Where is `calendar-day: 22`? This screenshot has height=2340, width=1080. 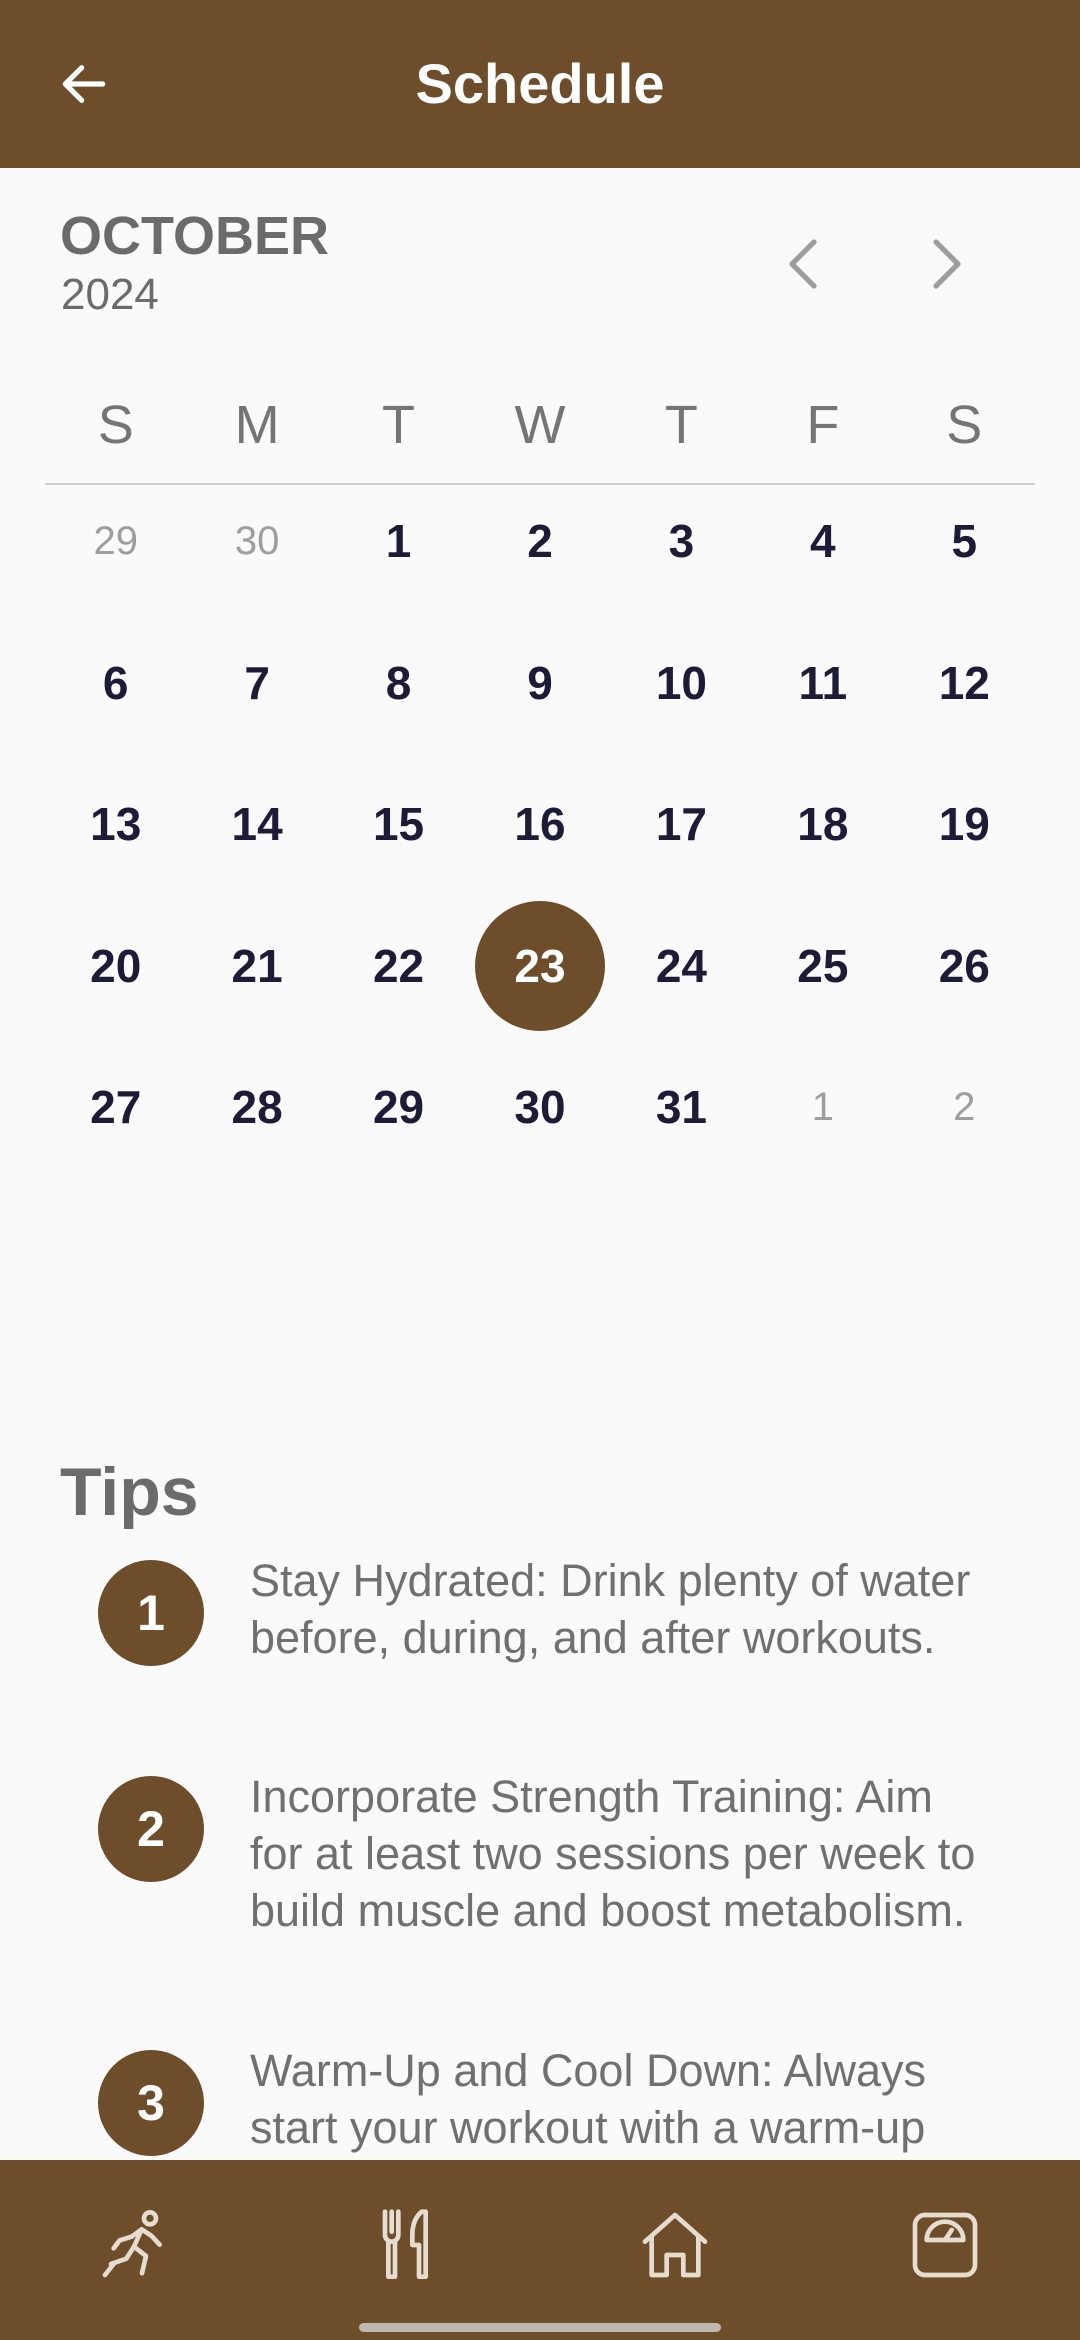 calendar-day: 22 is located at coordinates (398, 966).